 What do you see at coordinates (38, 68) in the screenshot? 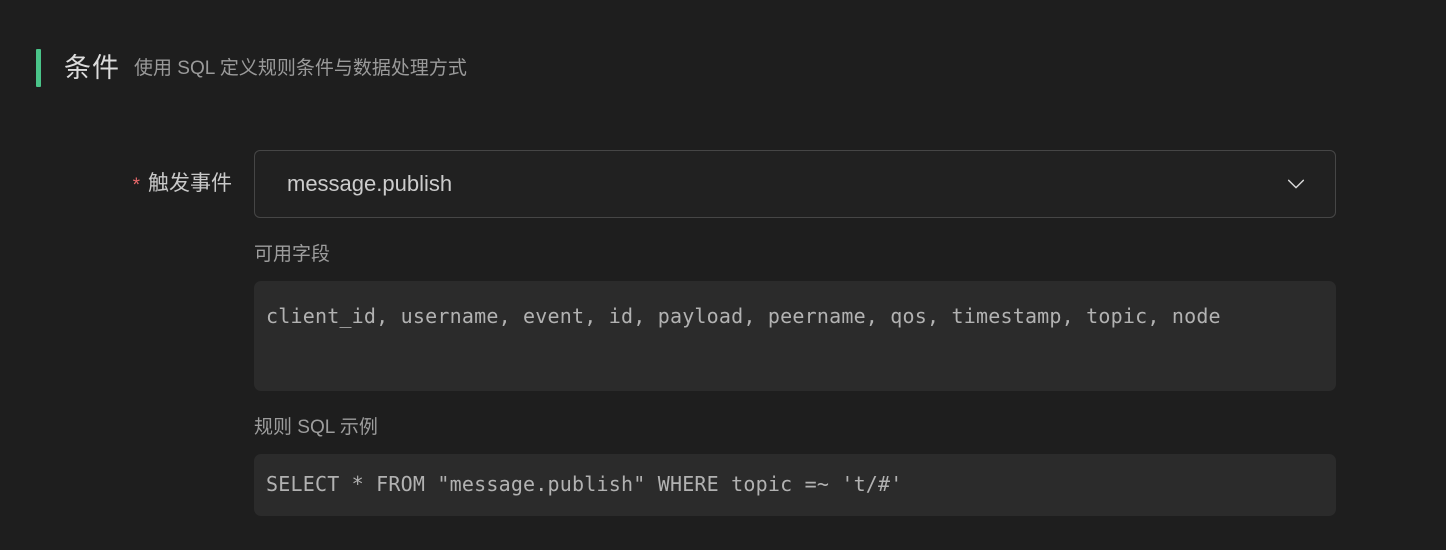
I see `accent-bar` at bounding box center [38, 68].